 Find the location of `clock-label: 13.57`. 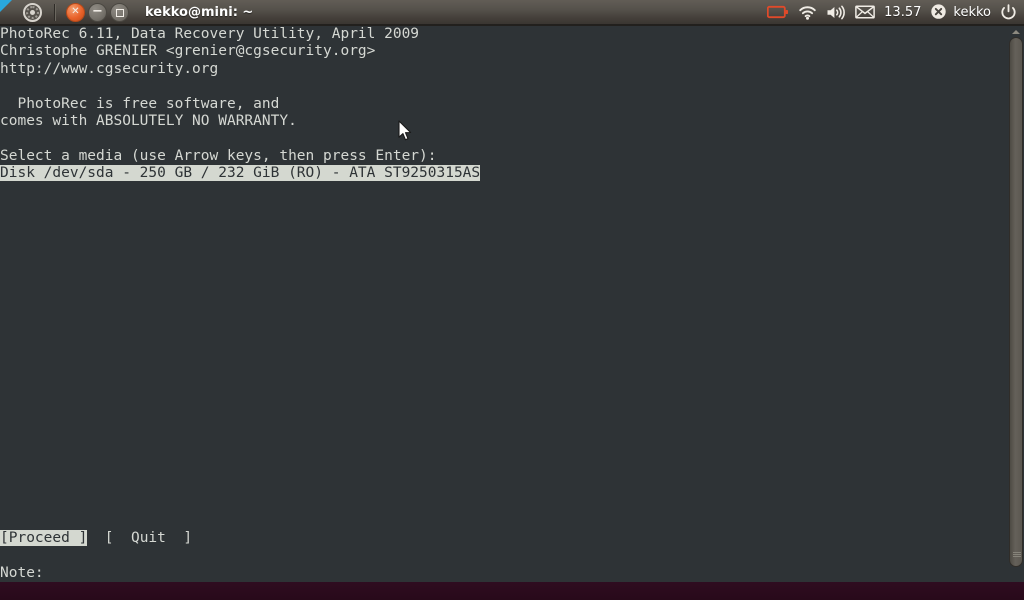

clock-label: 13.57 is located at coordinates (903, 12).